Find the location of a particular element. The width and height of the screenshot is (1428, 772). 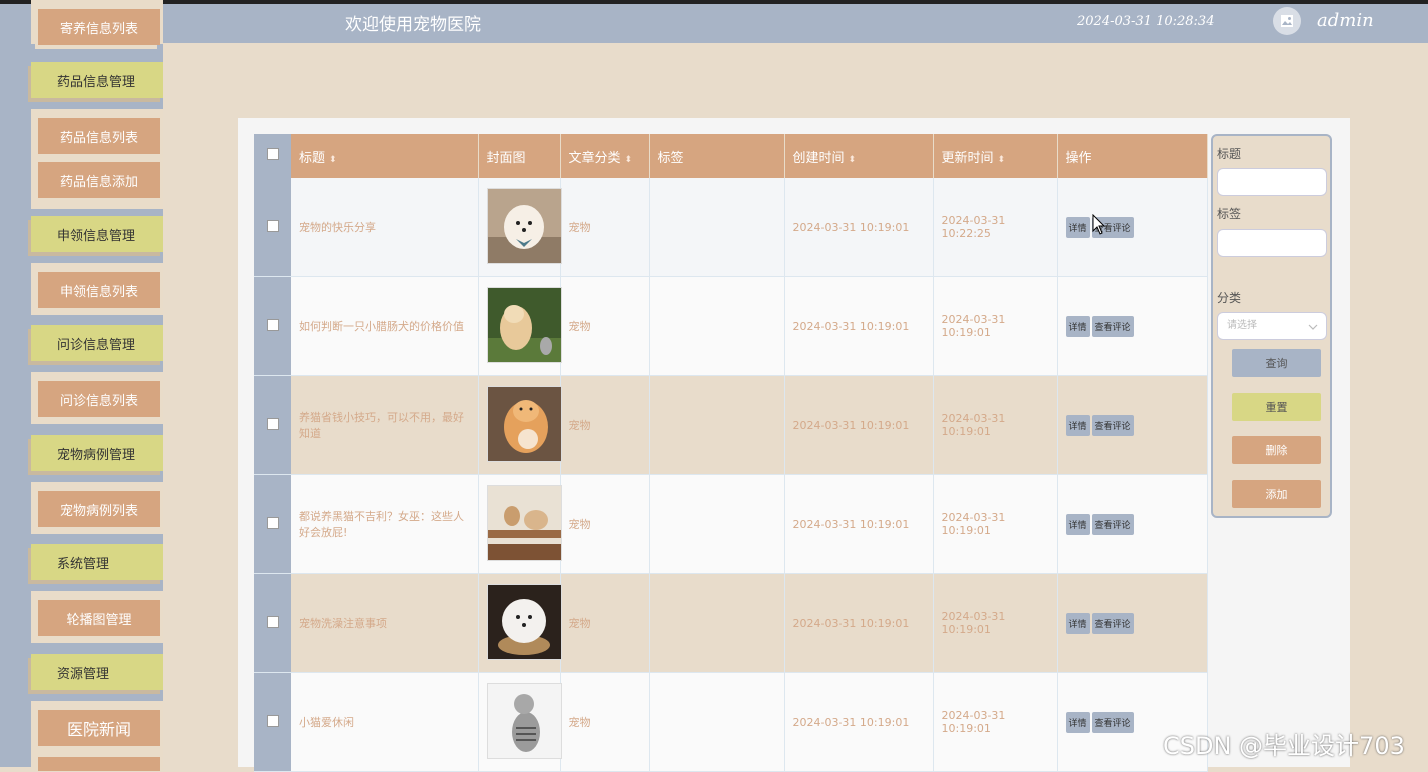

sidebar-item-medicine-add: 药品信息添加 is located at coordinates (99, 180).